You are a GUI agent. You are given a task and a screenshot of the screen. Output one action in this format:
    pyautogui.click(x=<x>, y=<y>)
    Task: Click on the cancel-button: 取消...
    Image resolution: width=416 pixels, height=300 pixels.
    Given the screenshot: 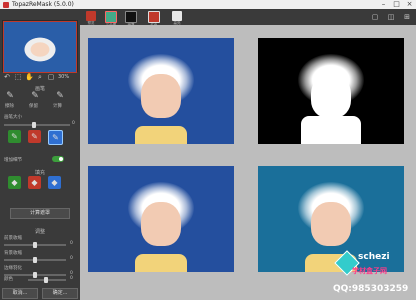 What is the action you would take?
    pyautogui.click(x=20, y=293)
    